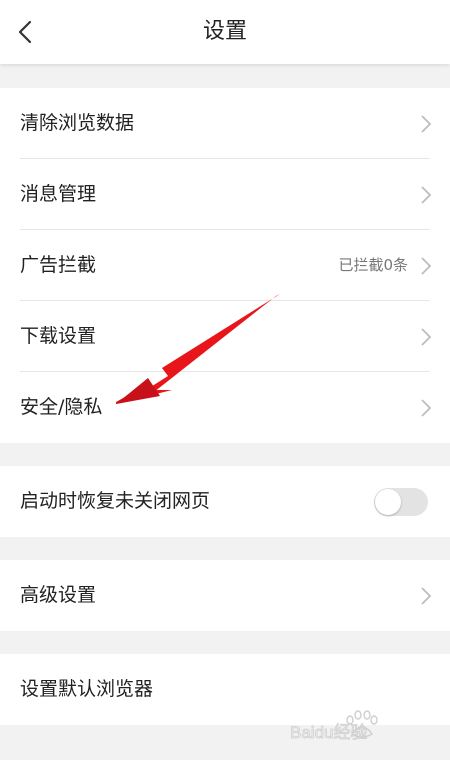  Describe the element at coordinates (225, 194) in the screenshot. I see `message-management-item: 消息管理` at that location.